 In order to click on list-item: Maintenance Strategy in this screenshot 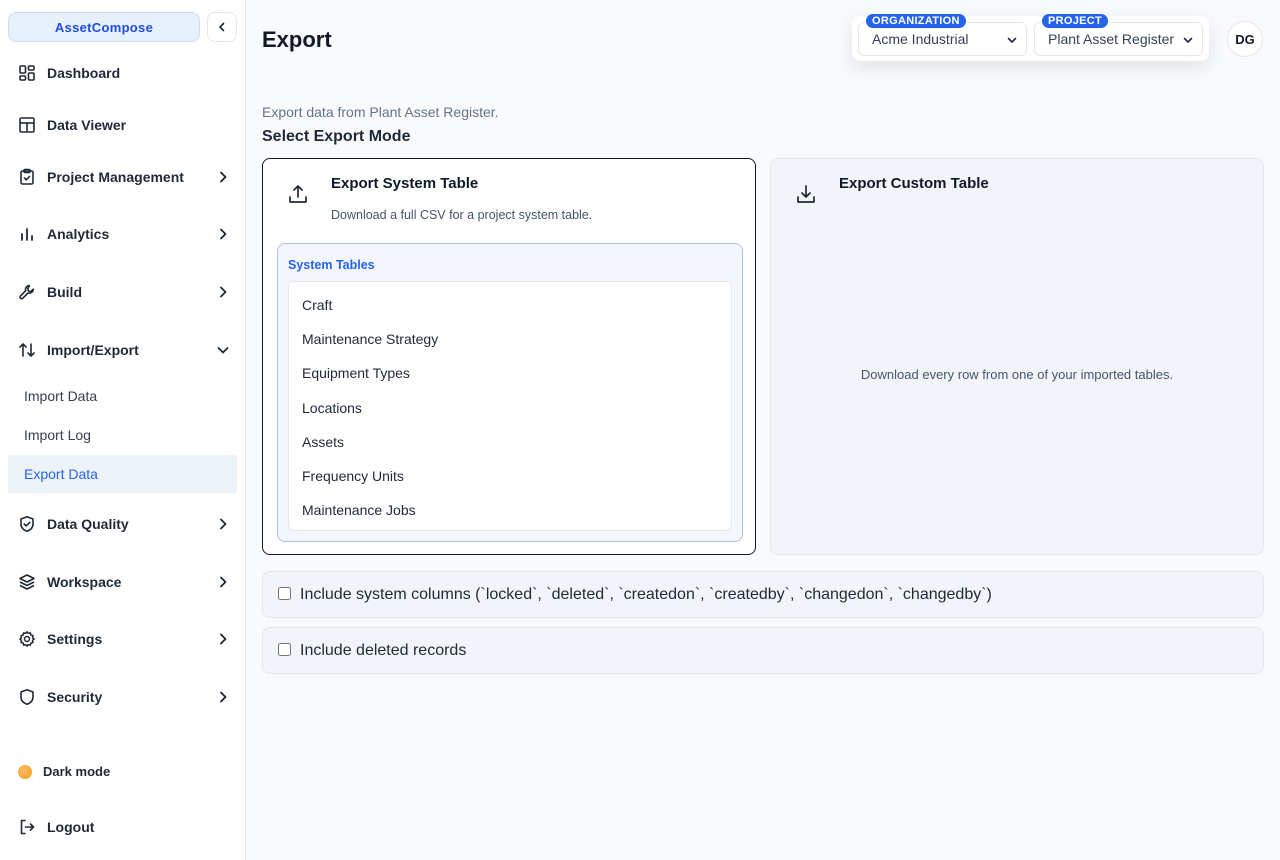, I will do `click(510, 339)`.